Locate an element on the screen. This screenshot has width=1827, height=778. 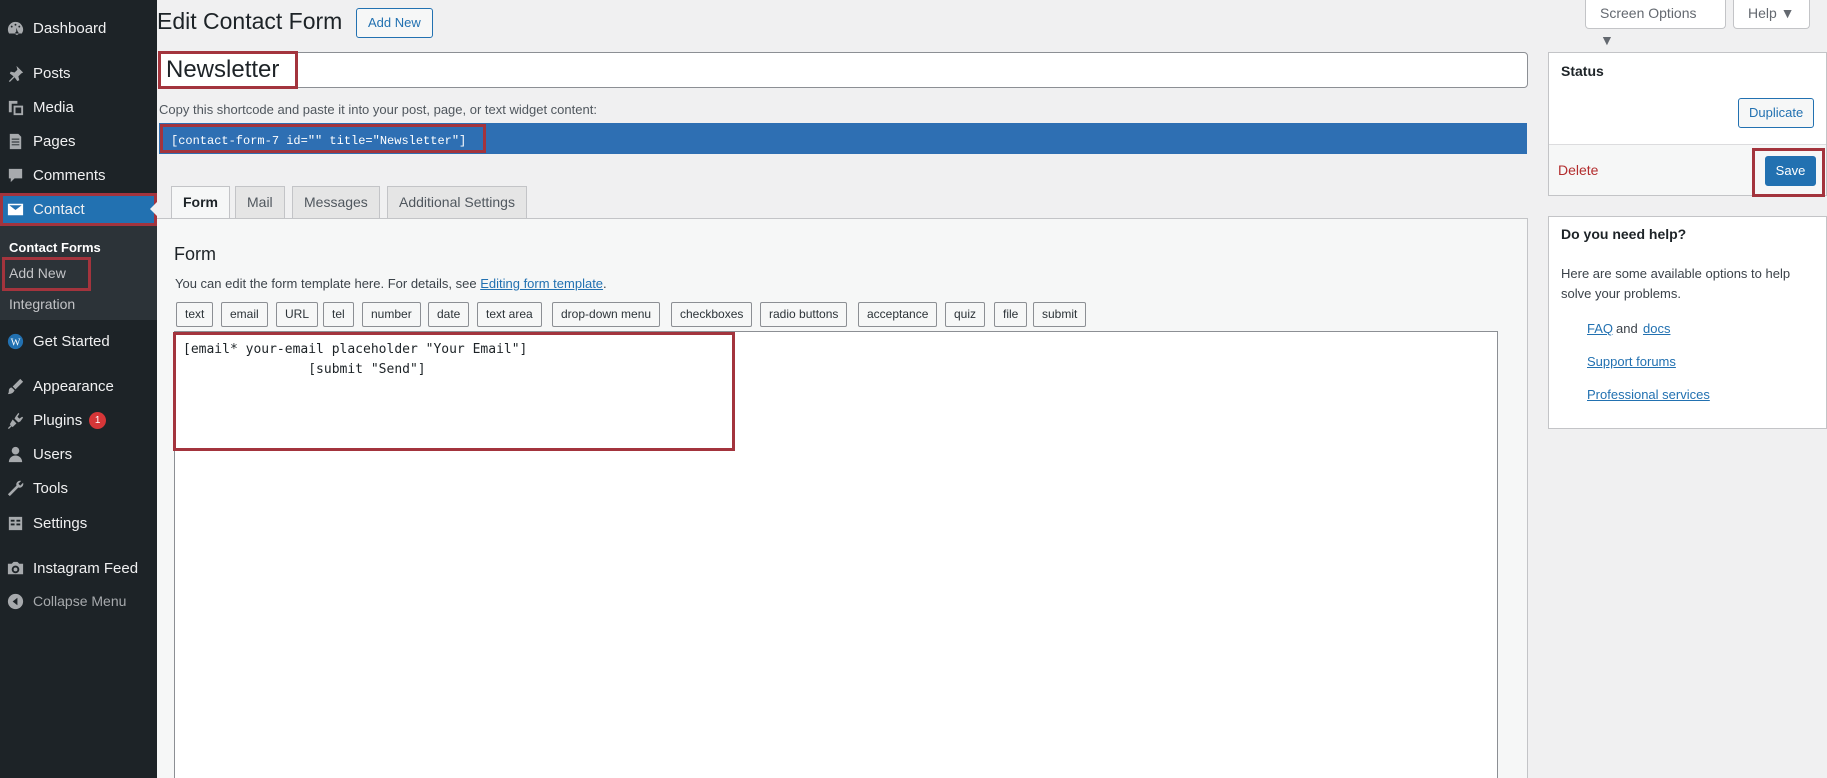
docs-link: docs is located at coordinates (1656, 328).